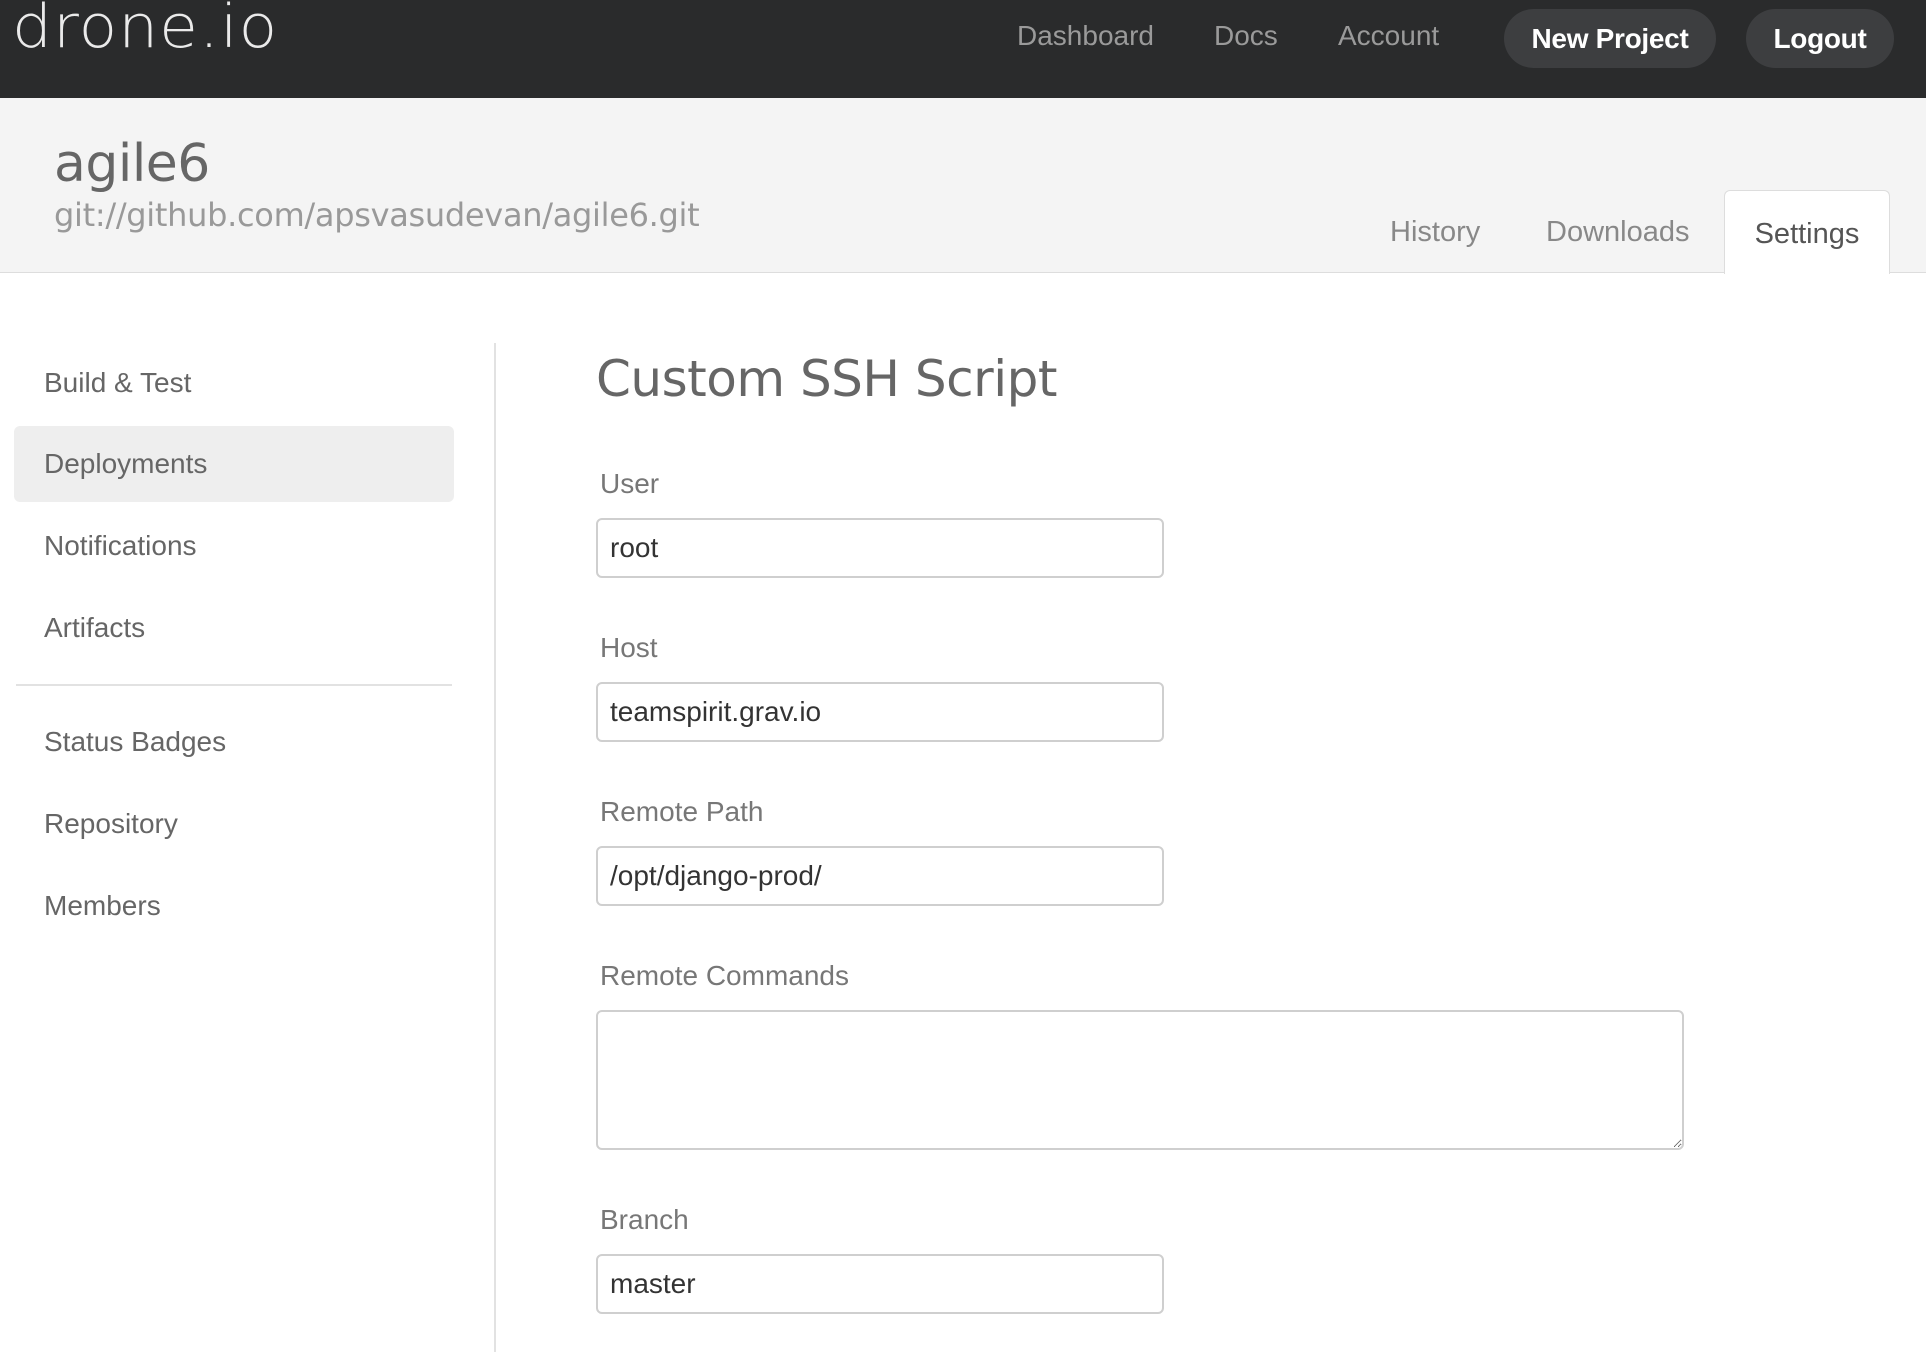  What do you see at coordinates (234, 628) in the screenshot?
I see `sidebar-item-artifacts: Artifacts` at bounding box center [234, 628].